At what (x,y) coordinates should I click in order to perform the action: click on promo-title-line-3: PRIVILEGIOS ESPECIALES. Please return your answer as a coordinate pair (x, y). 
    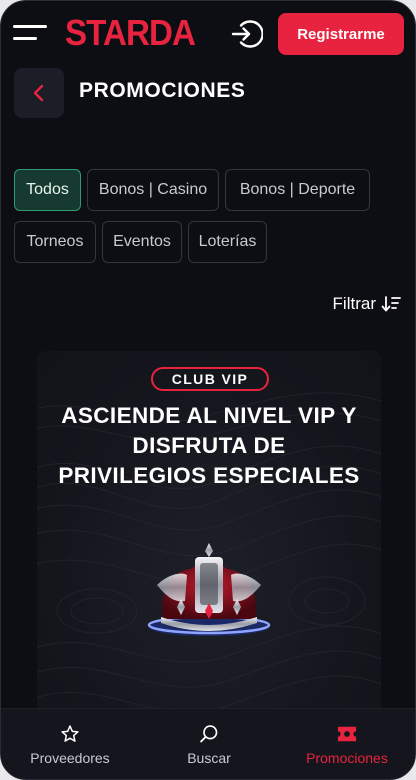
    Looking at the image, I should click on (209, 475).